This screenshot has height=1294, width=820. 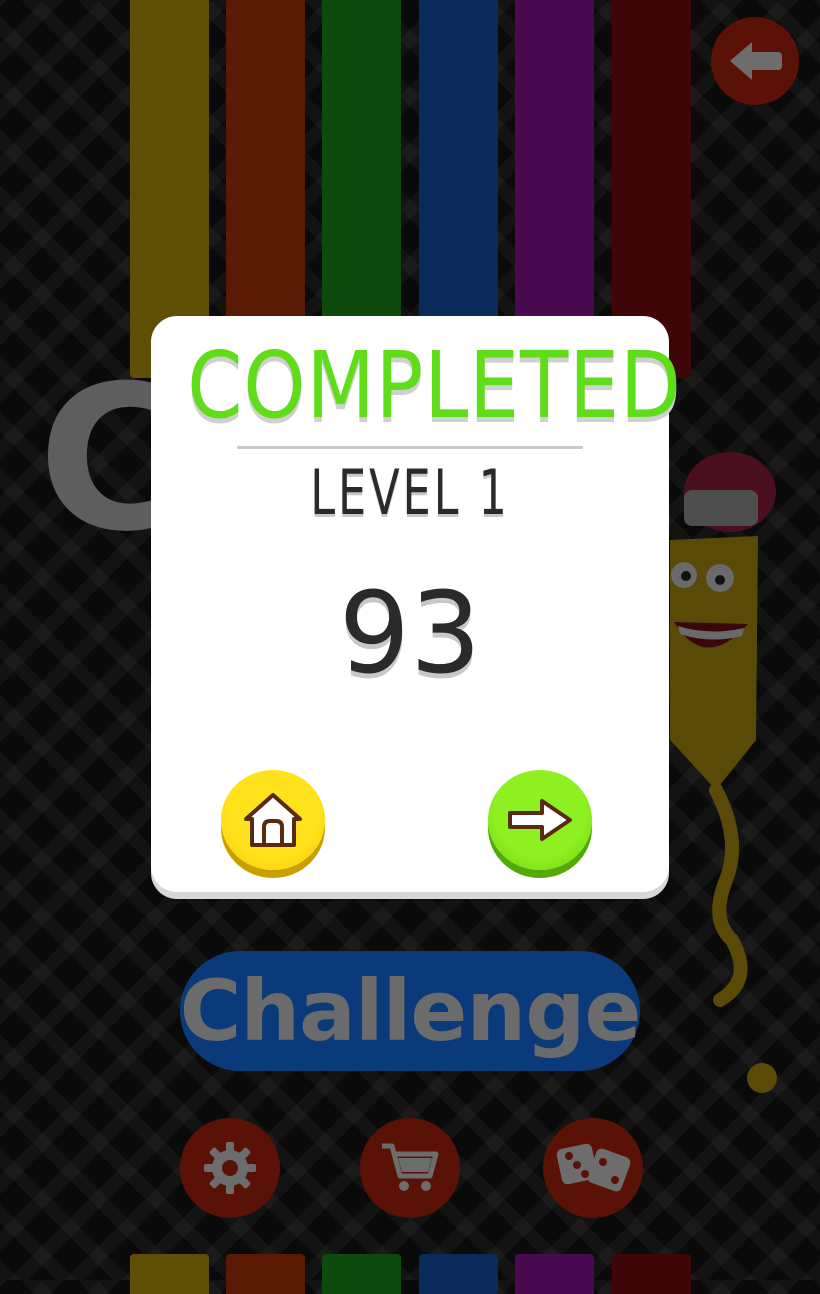 I want to click on home-icon, so click(x=273, y=820).